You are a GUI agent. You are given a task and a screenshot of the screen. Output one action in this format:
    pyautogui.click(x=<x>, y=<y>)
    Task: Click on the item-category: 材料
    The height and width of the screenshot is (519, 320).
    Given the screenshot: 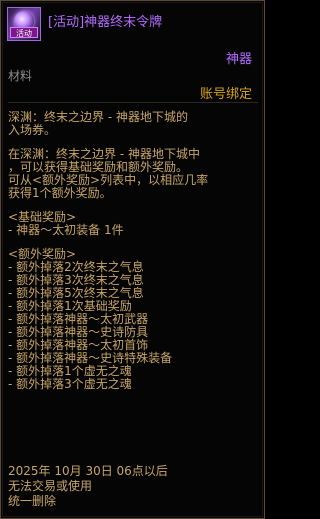 What is the action you would take?
    pyautogui.click(x=20, y=76)
    